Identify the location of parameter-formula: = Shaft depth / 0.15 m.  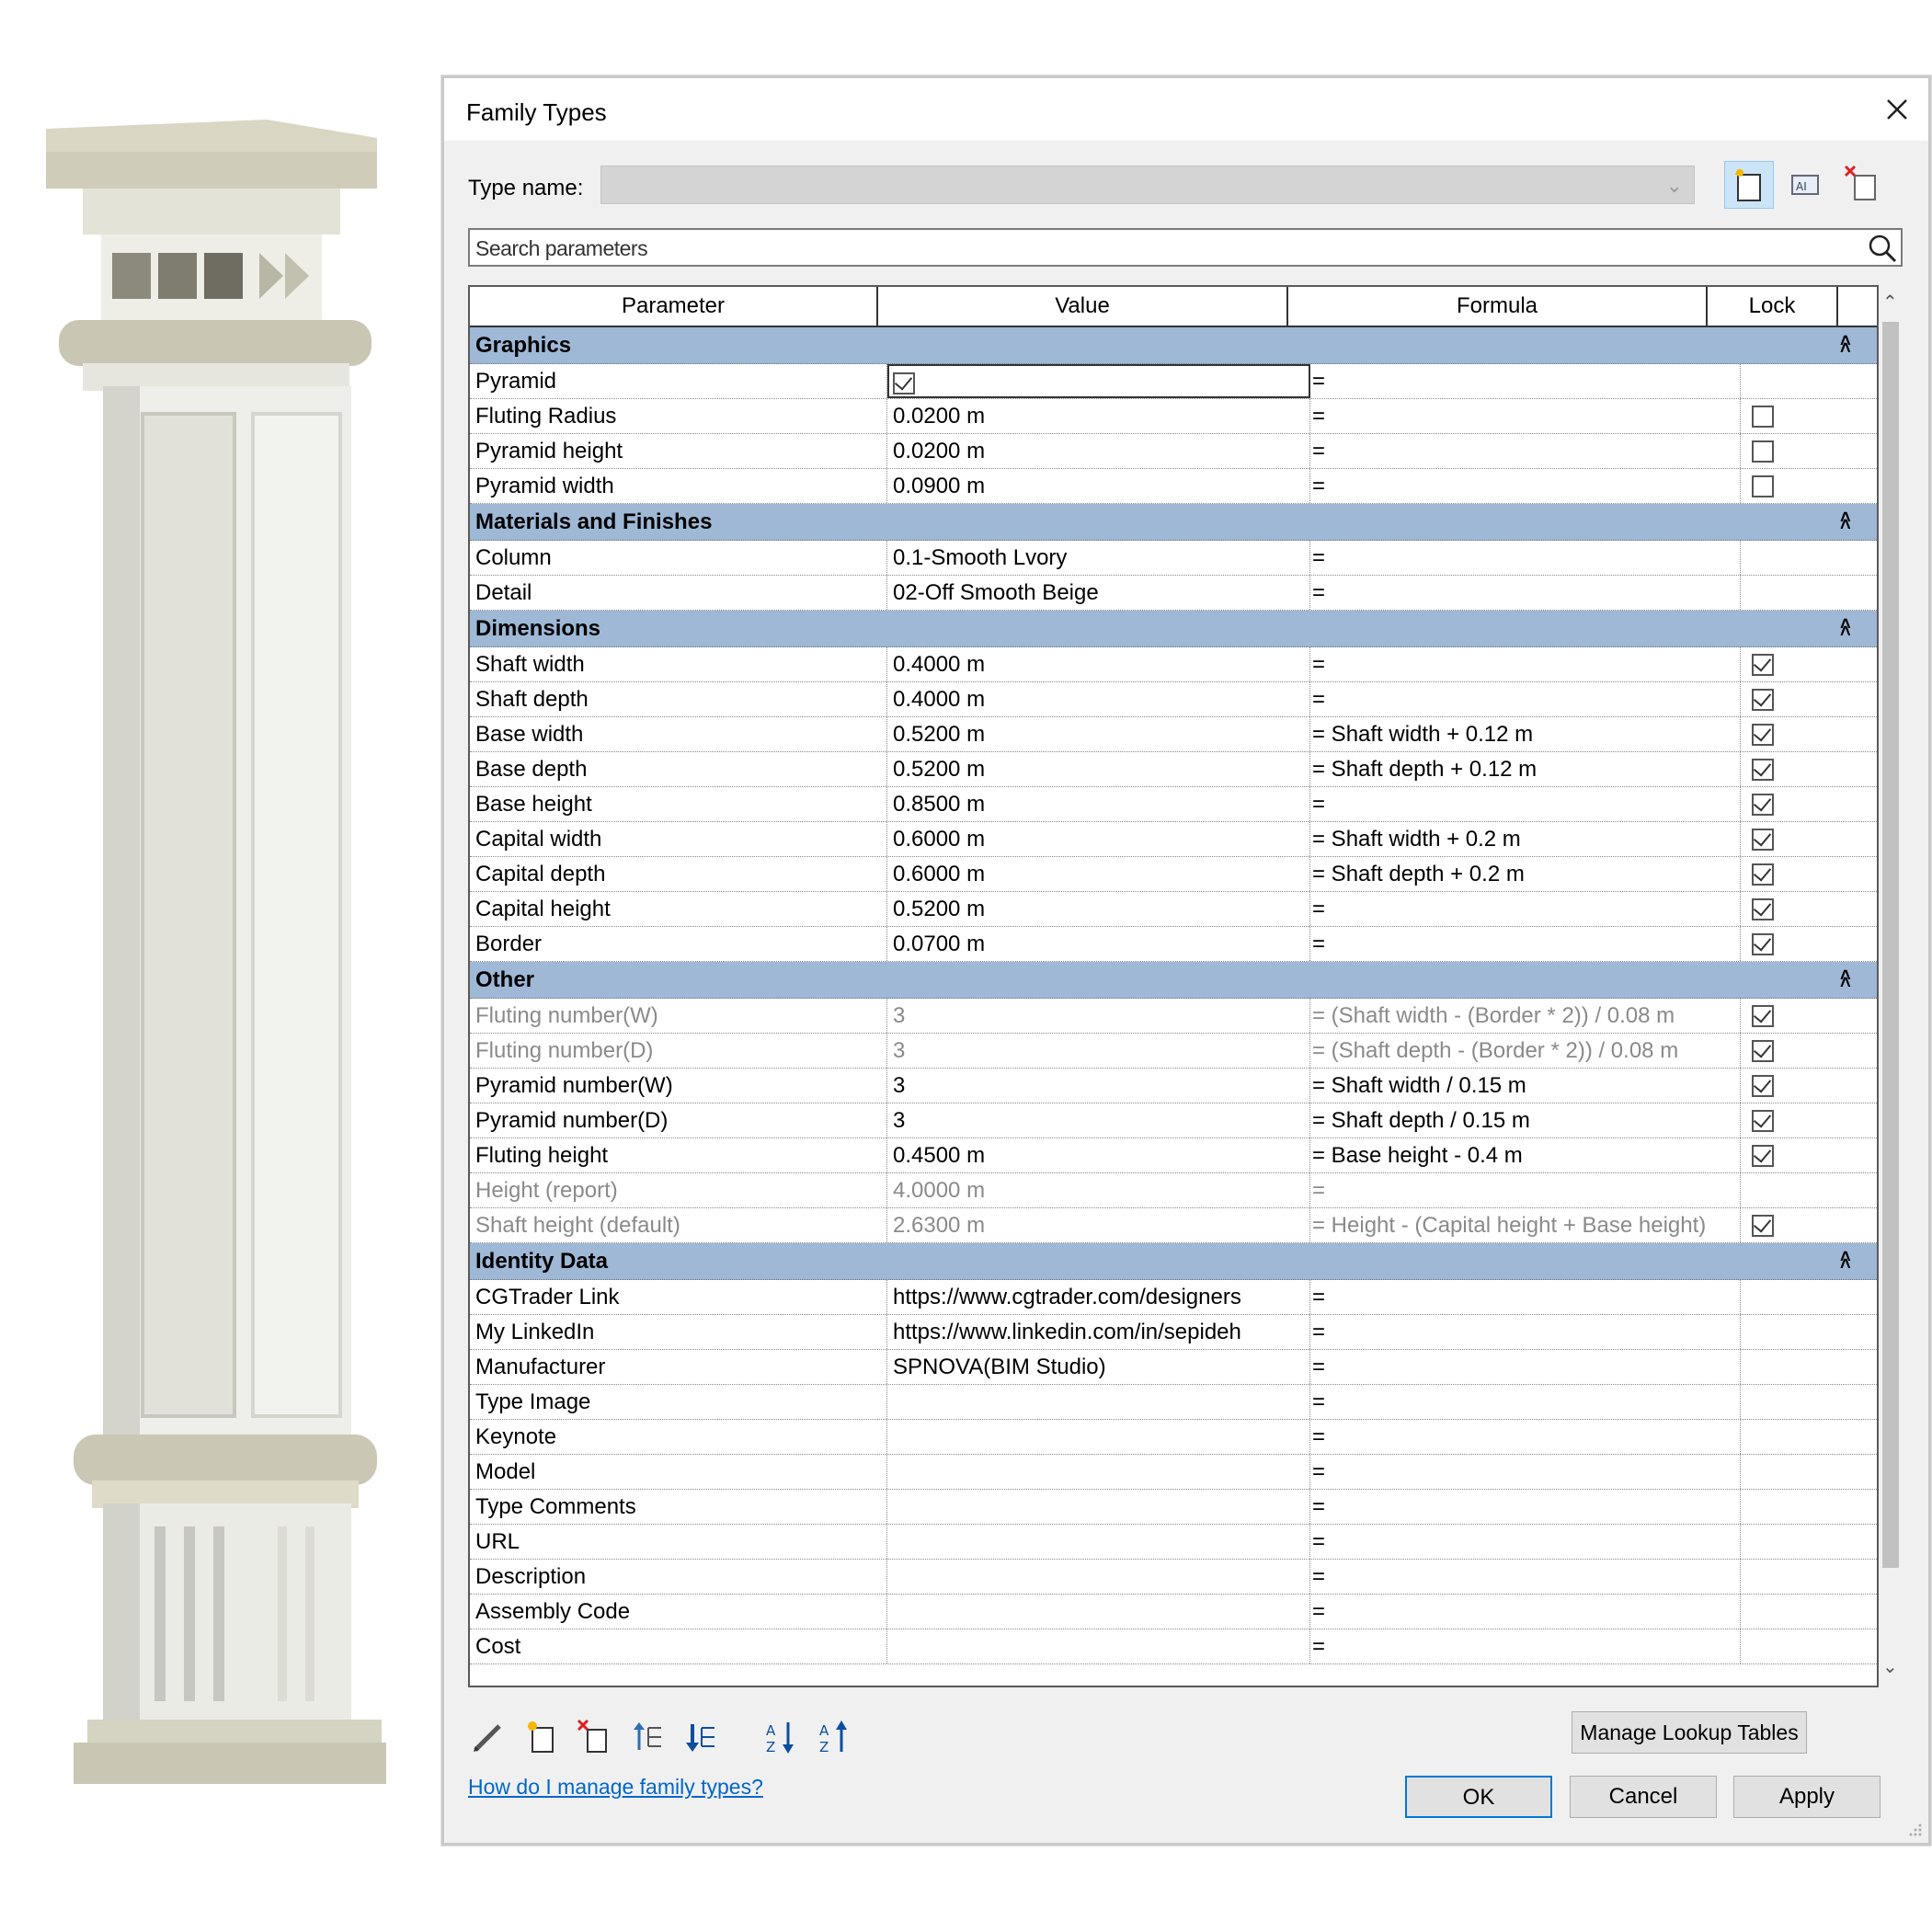
(1525, 1120).